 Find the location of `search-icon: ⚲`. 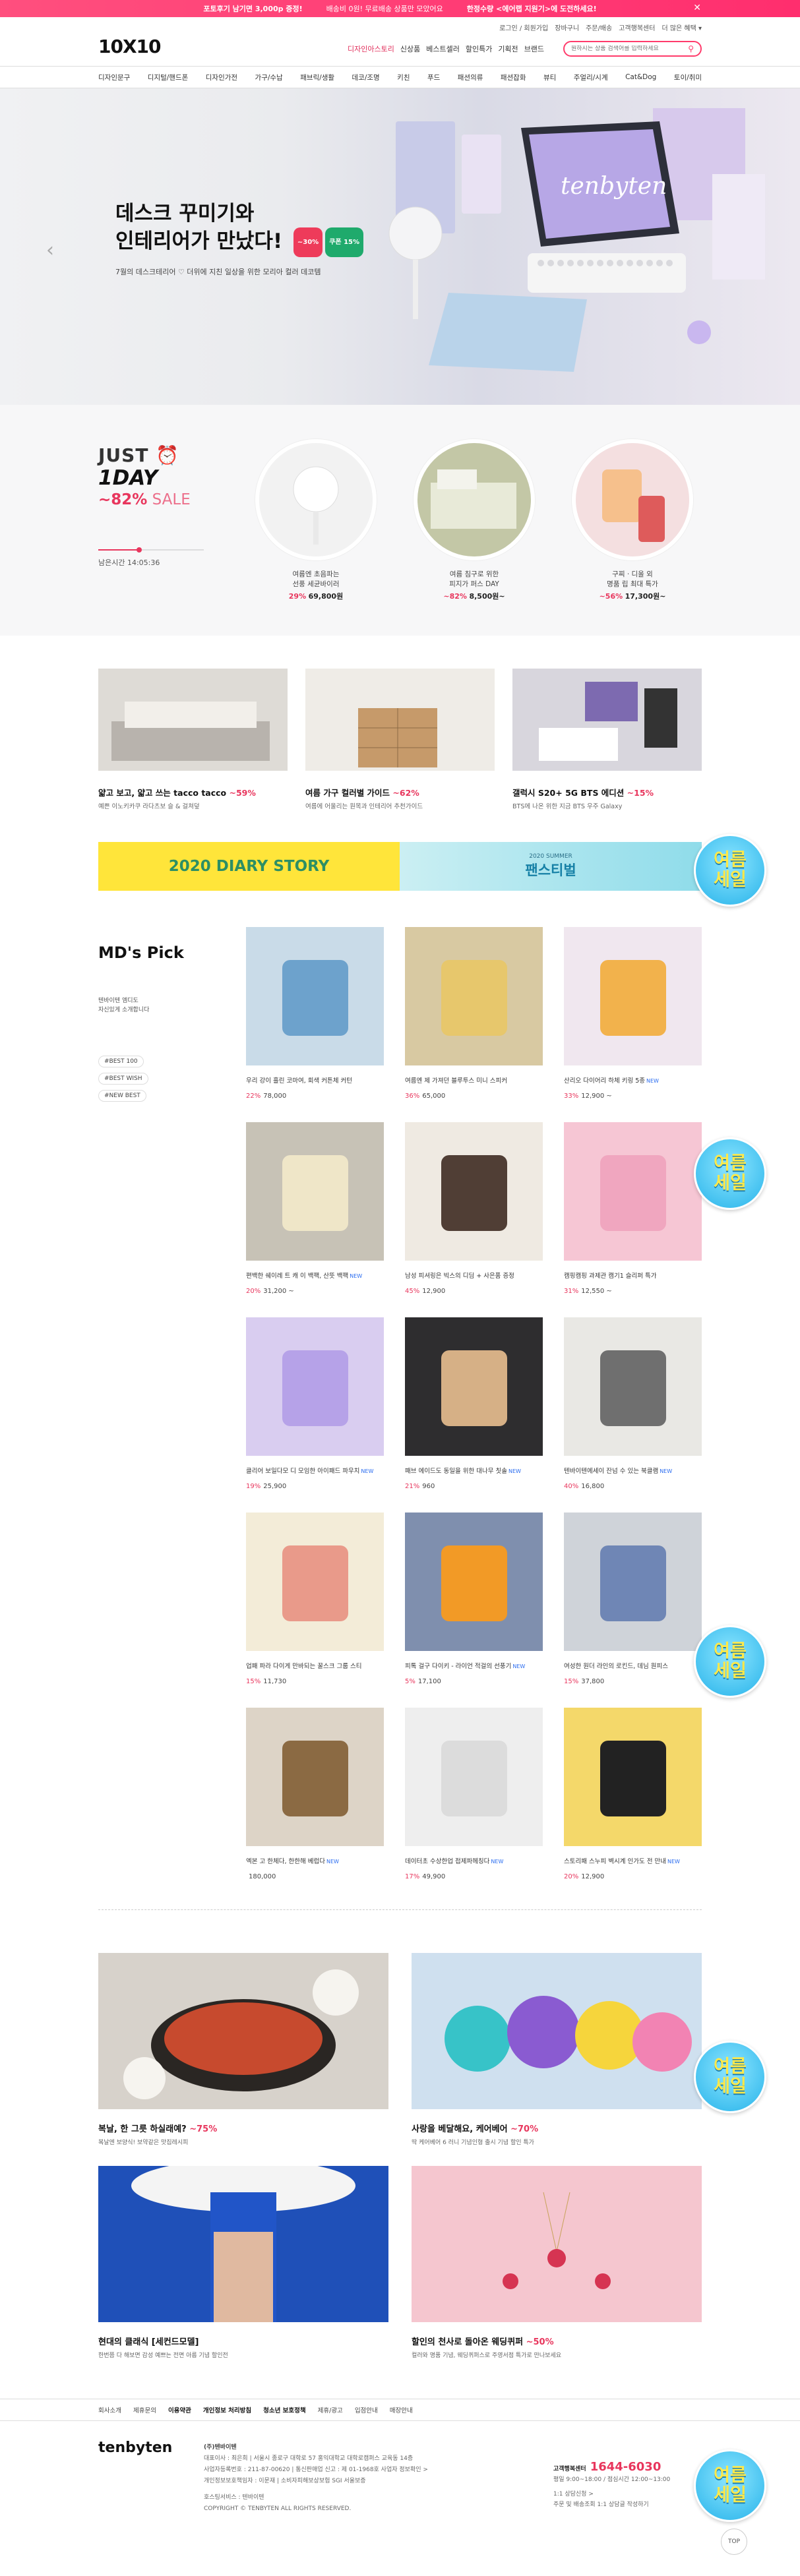

search-icon: ⚲ is located at coordinates (691, 48).